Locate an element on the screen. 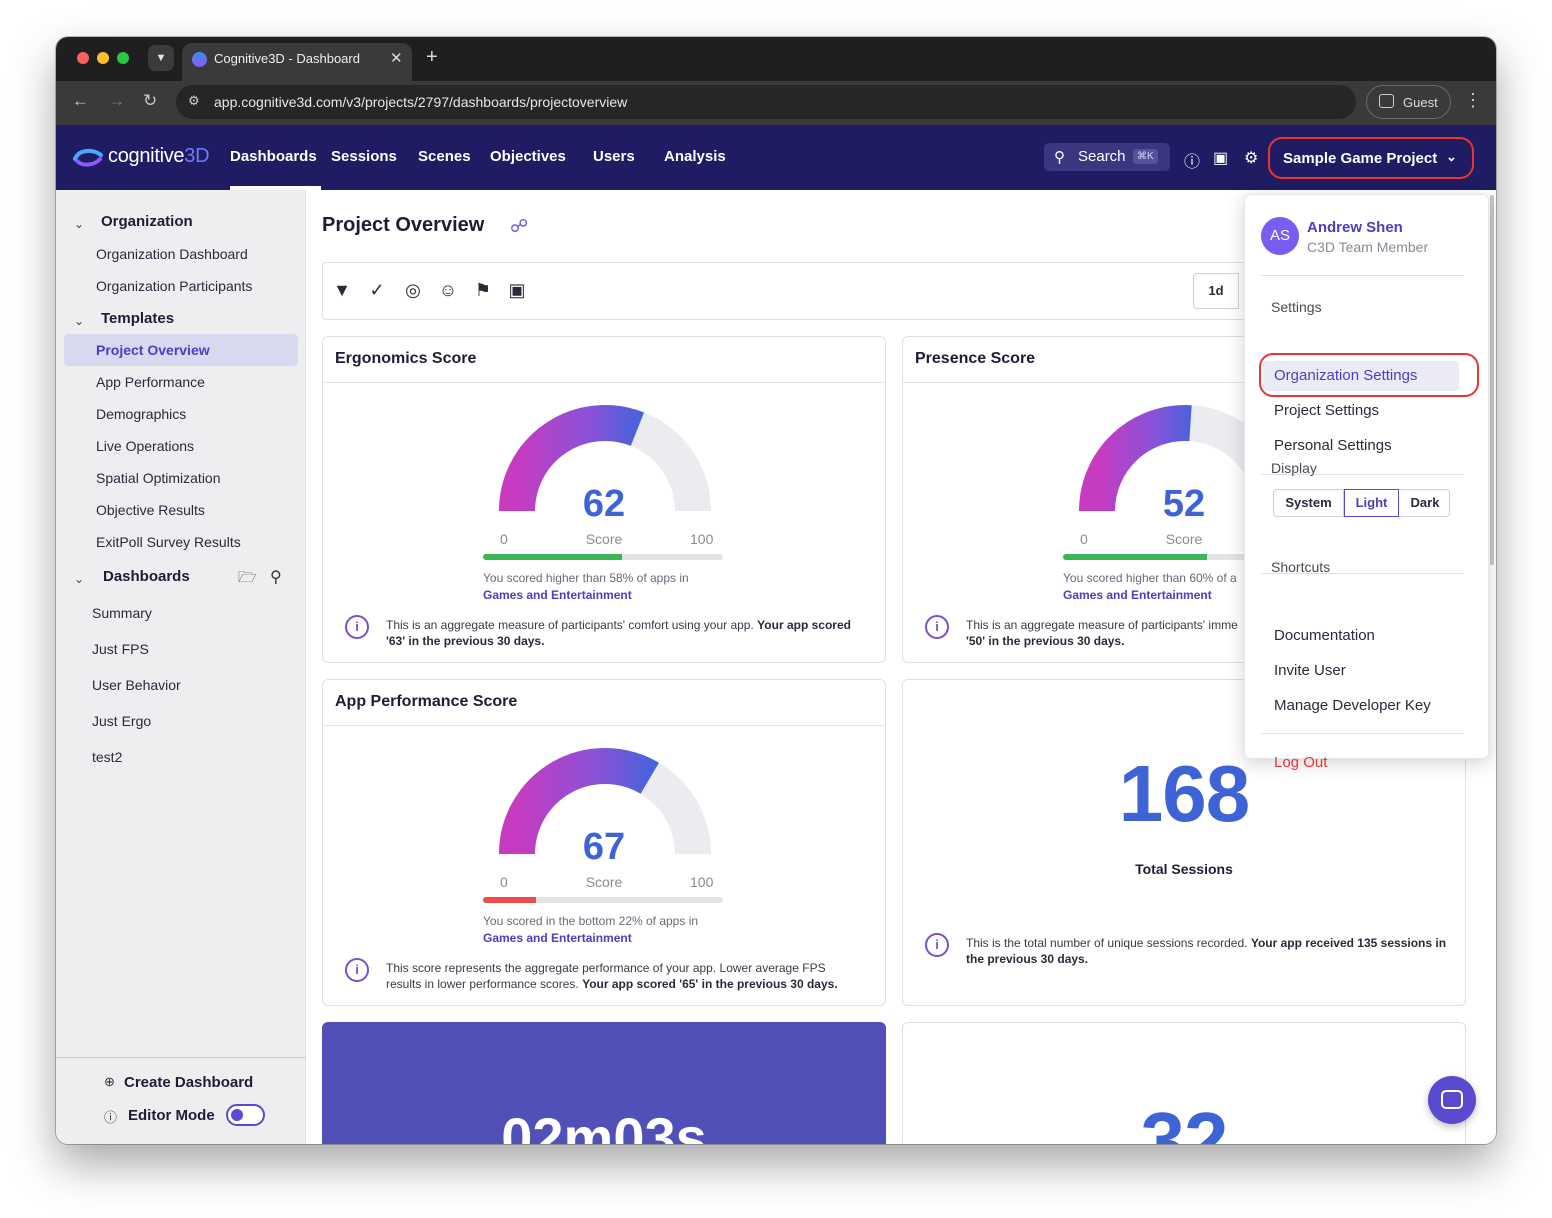  support-chat-button is located at coordinates (1452, 1100).